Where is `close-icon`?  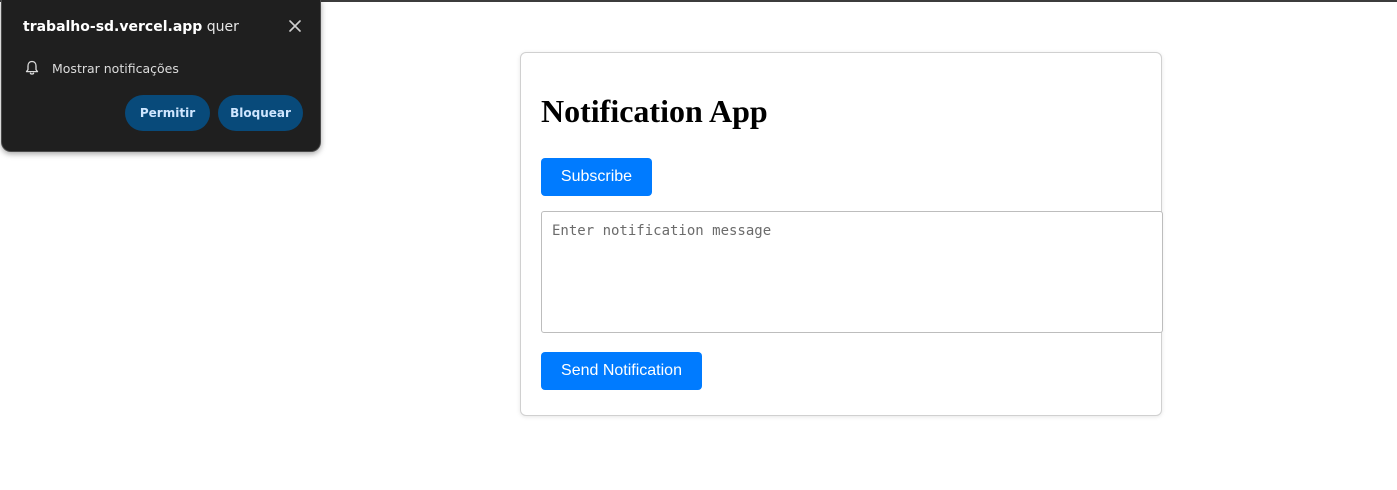
close-icon is located at coordinates (295, 26).